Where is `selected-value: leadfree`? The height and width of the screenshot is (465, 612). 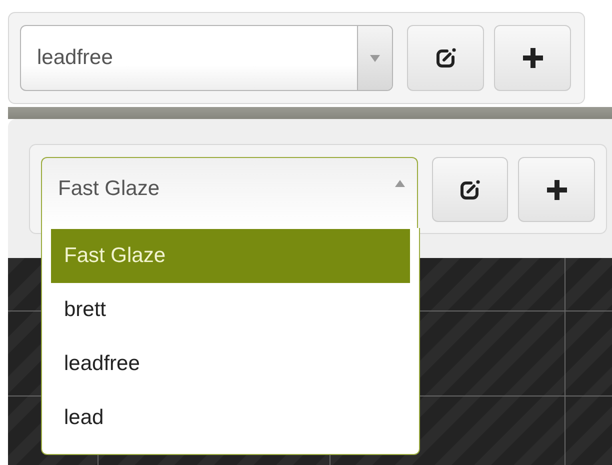 selected-value: leadfree is located at coordinates (75, 58).